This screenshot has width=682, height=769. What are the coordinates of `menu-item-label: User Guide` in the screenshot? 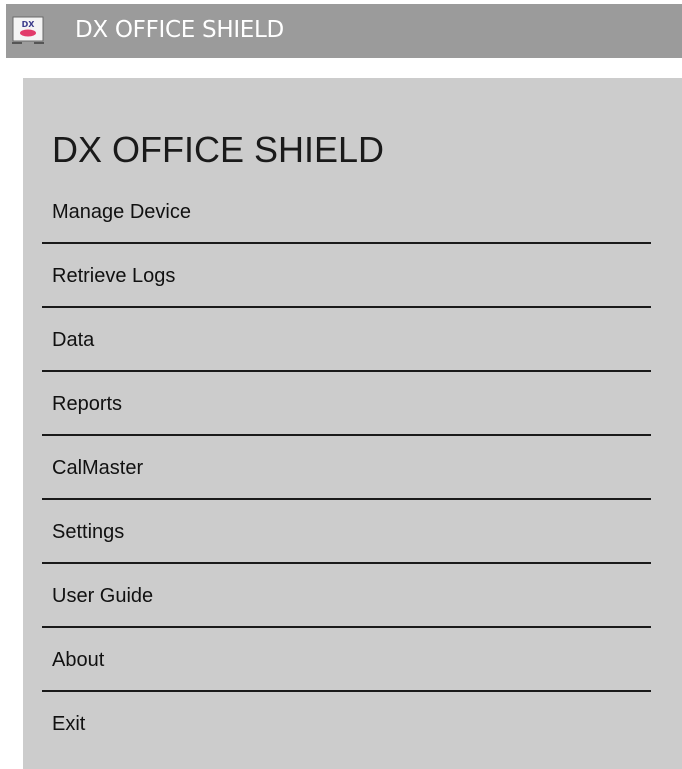 It's located at (103, 596).